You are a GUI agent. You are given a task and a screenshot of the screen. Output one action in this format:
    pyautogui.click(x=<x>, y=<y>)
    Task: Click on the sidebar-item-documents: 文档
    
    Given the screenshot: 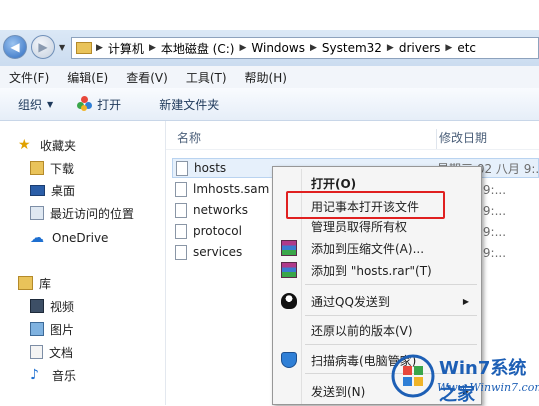 What is the action you would take?
    pyautogui.click(x=51, y=352)
    